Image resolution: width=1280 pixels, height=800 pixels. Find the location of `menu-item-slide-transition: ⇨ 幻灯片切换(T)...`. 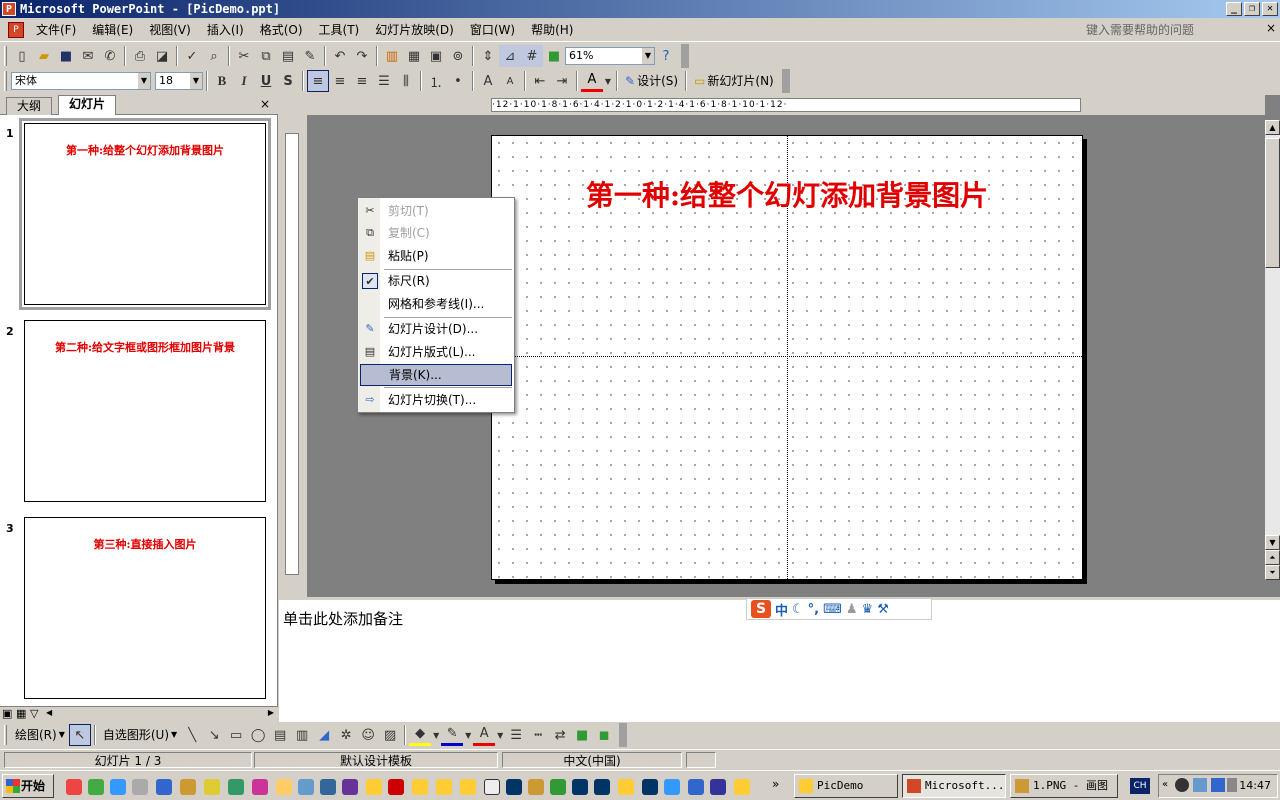

menu-item-slide-transition: ⇨ 幻灯片切换(T)... is located at coordinates (436, 400).